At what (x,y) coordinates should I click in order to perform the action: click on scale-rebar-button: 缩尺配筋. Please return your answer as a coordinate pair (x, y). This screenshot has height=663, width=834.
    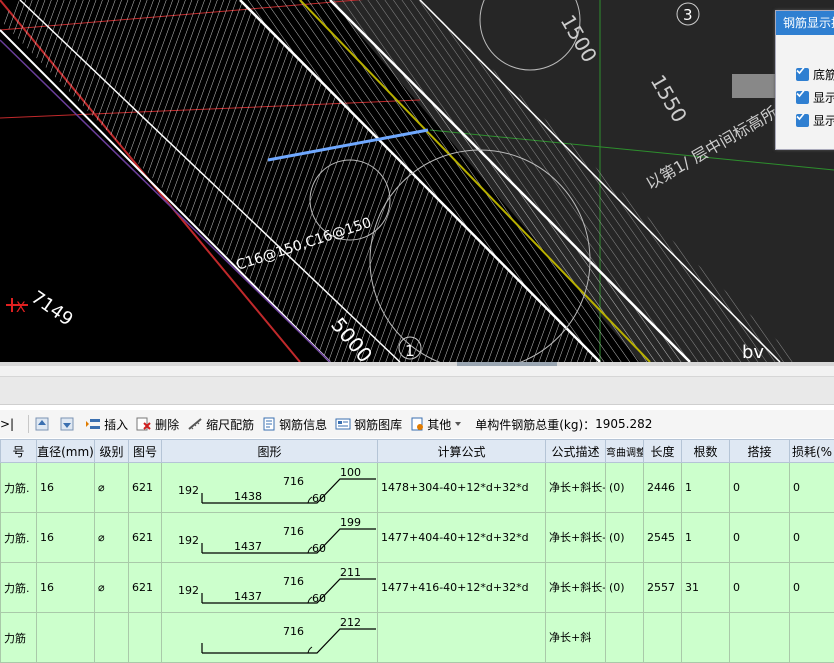
    Looking at the image, I should click on (220, 424).